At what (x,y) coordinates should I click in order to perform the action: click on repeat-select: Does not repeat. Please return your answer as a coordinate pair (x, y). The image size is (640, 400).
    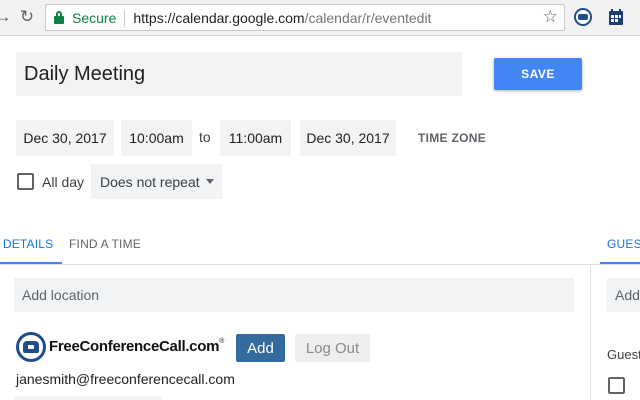
    Looking at the image, I should click on (156, 181).